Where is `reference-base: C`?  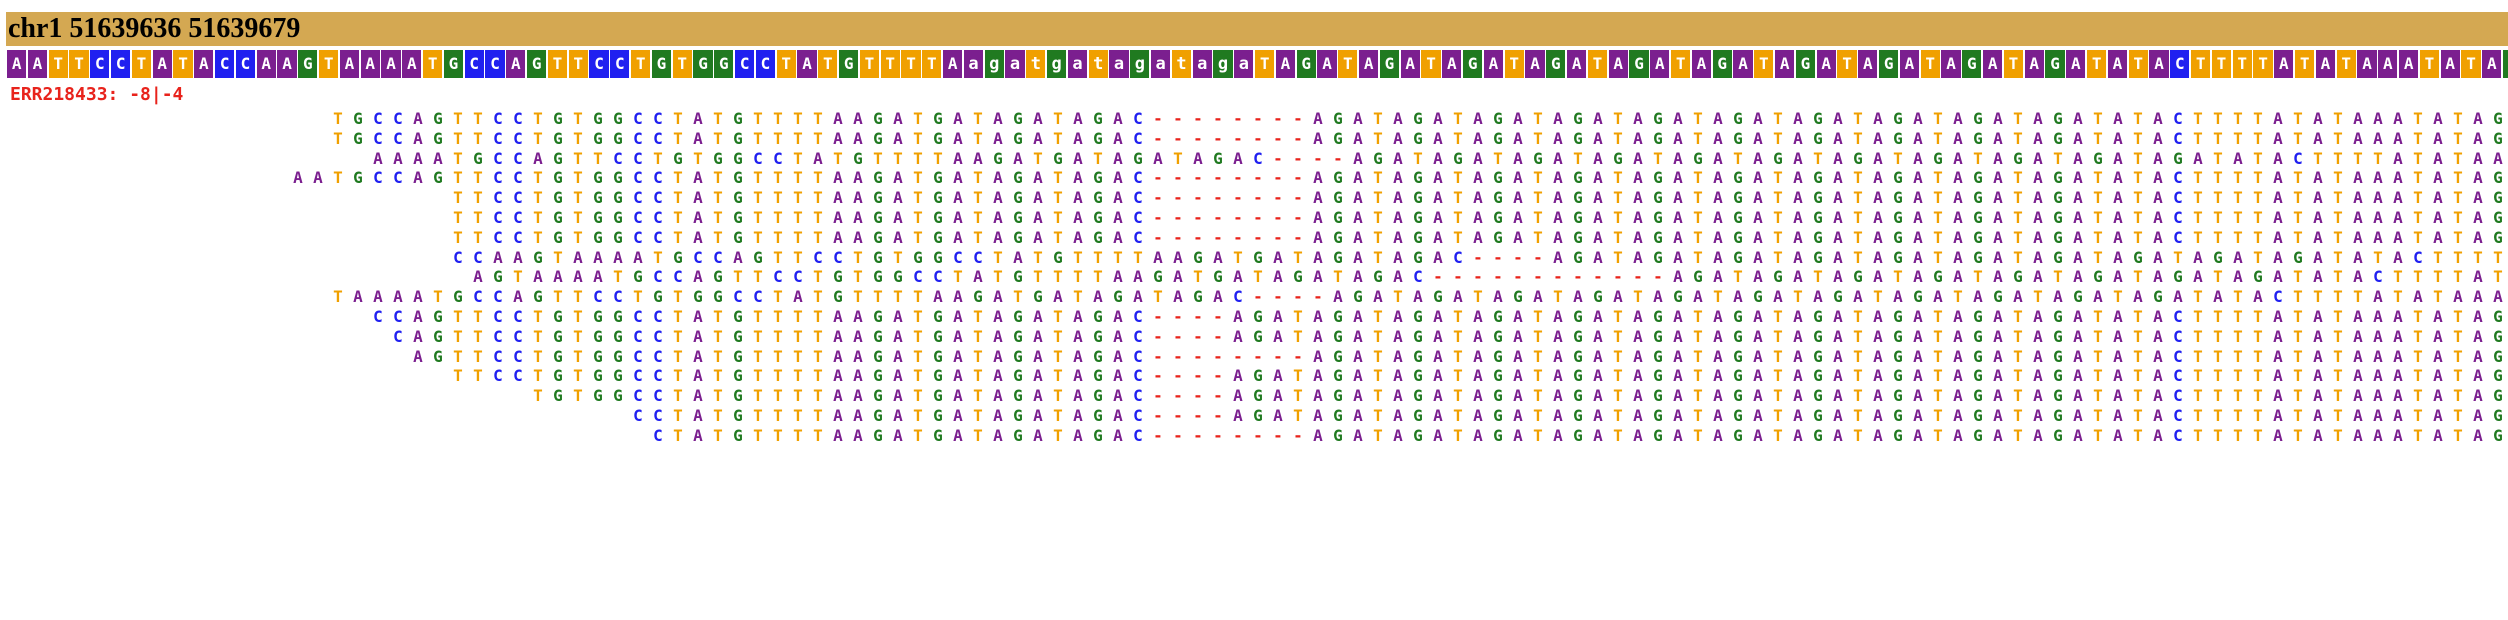 reference-base: C is located at coordinates (2180, 64).